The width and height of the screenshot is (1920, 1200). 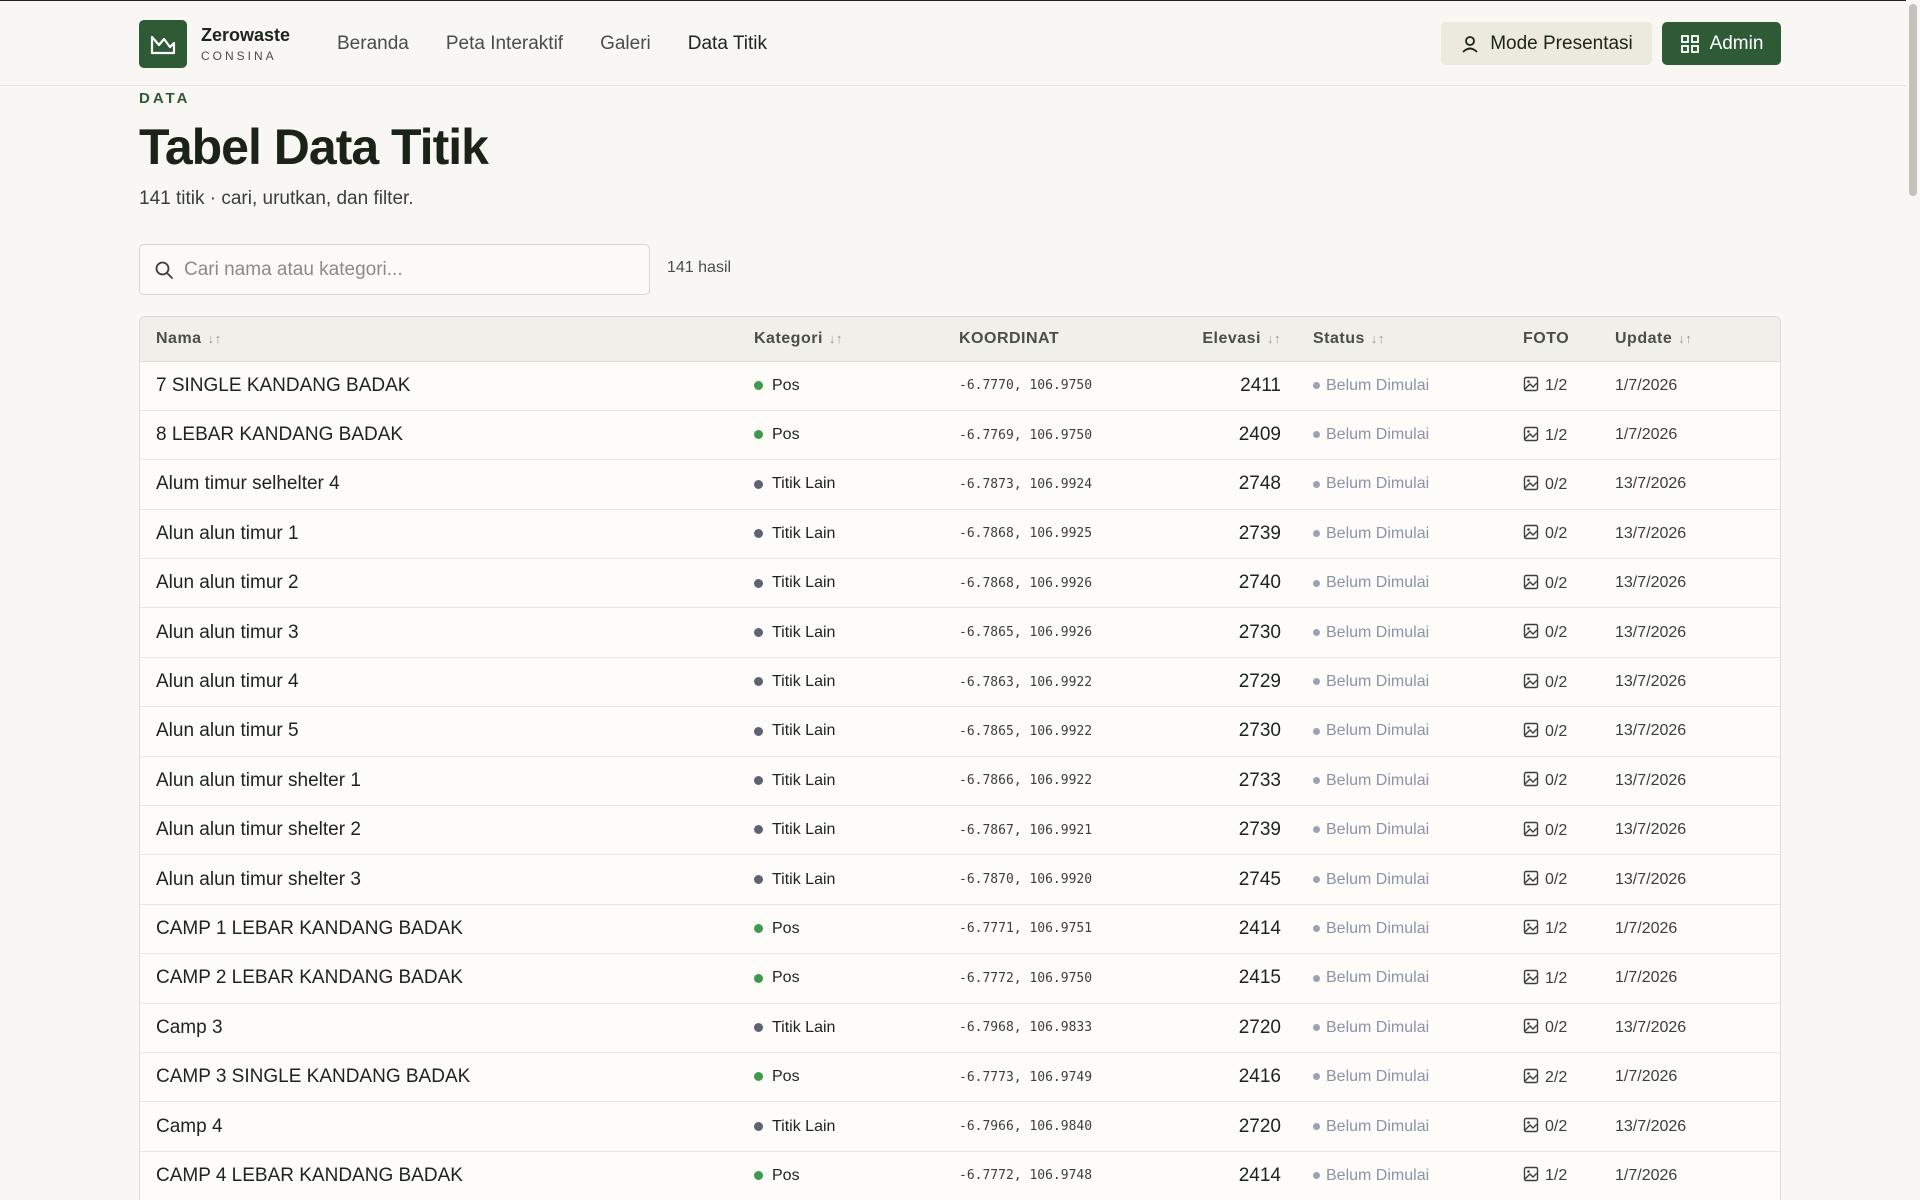 I want to click on admin-button: Admin, so click(x=1721, y=43).